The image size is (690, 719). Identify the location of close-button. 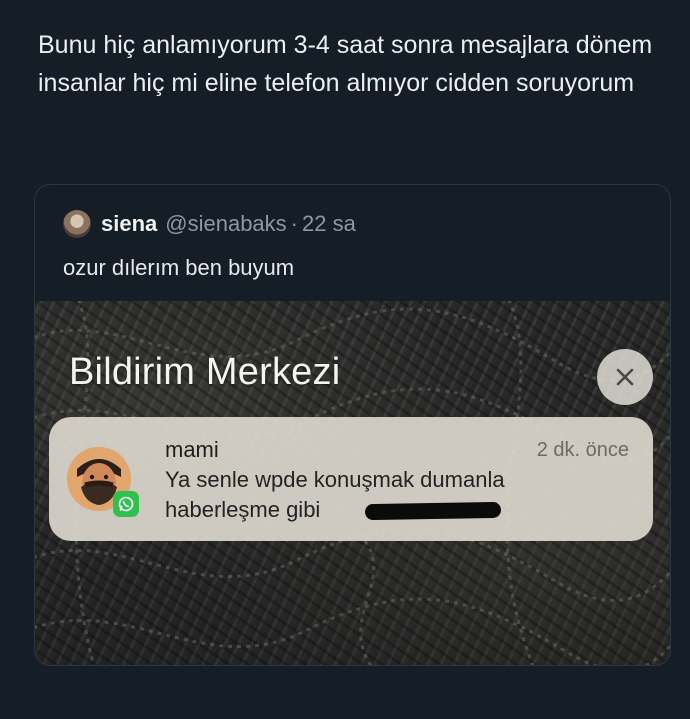
(625, 377).